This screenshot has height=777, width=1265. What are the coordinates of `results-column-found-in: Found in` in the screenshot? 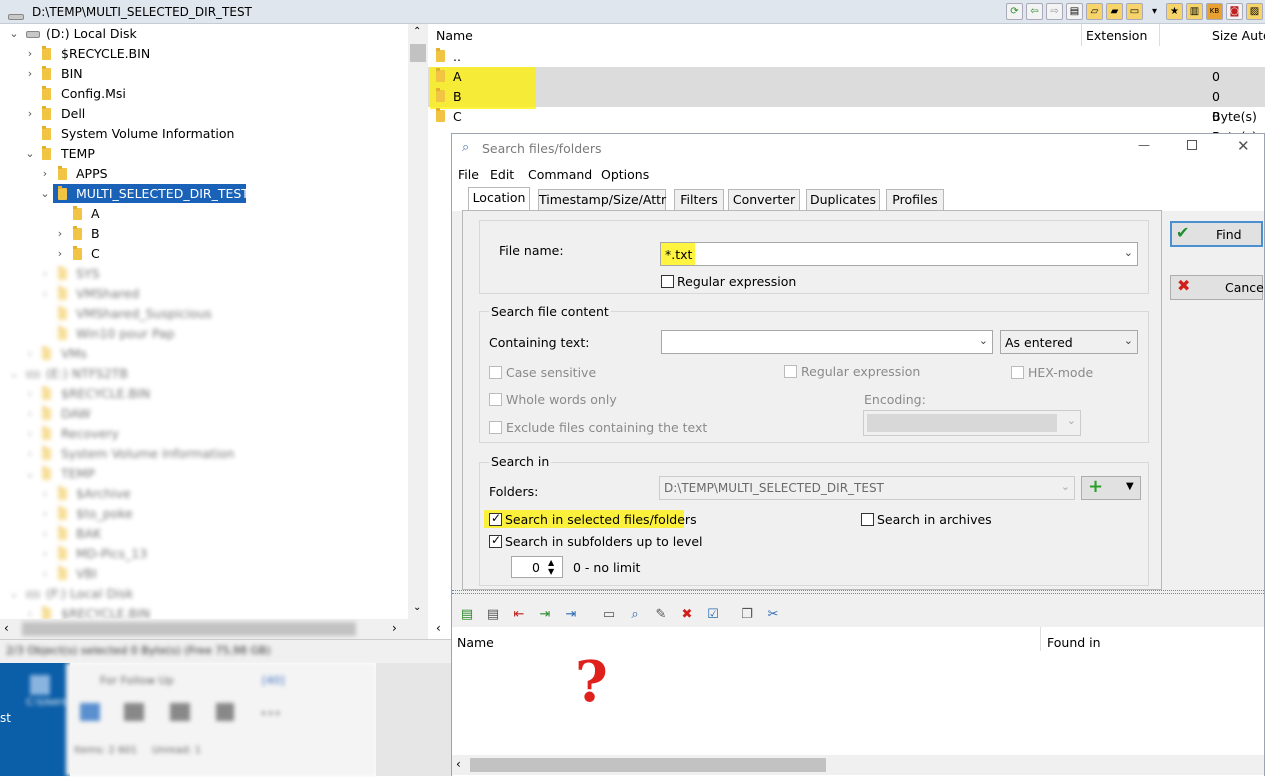 It's located at (1074, 642).